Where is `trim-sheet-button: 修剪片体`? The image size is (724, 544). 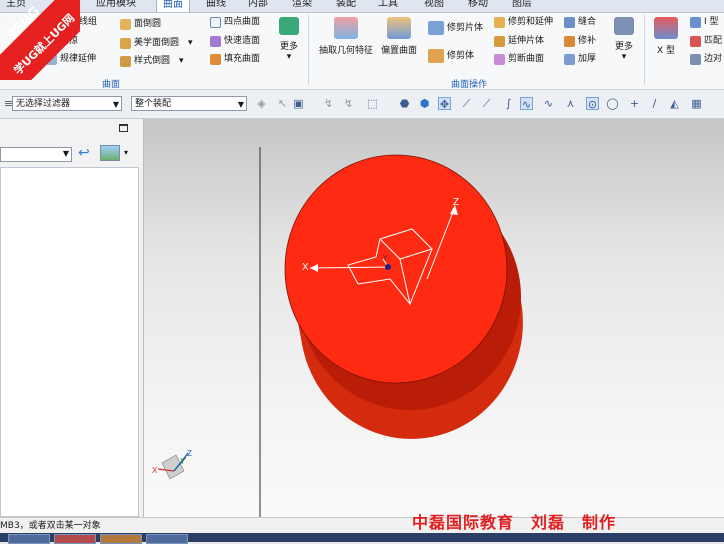 trim-sheet-button: 修剪片体 is located at coordinates (455, 28).